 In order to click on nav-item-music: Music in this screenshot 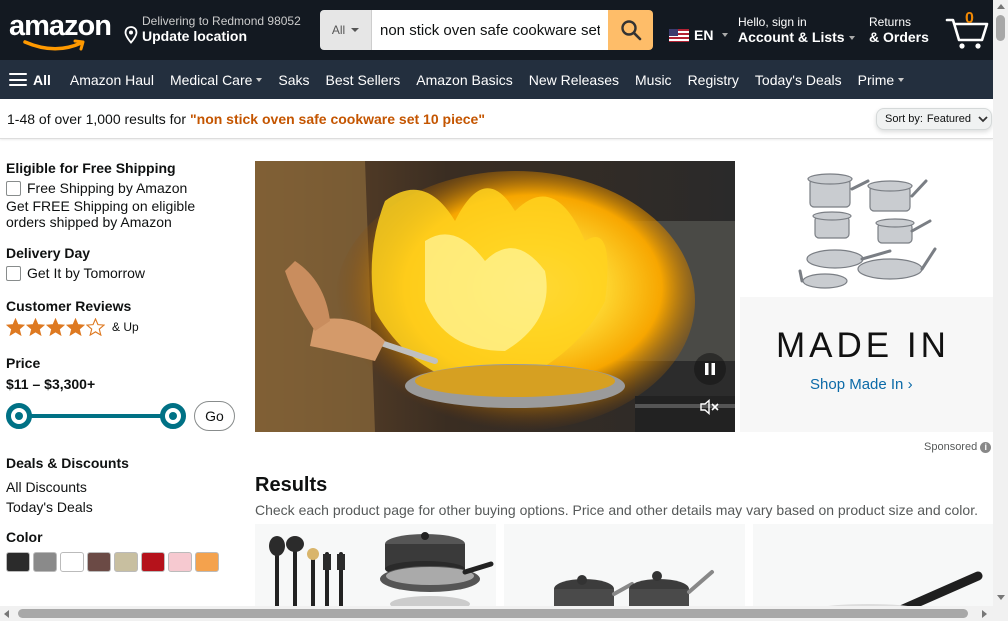, I will do `click(653, 80)`.